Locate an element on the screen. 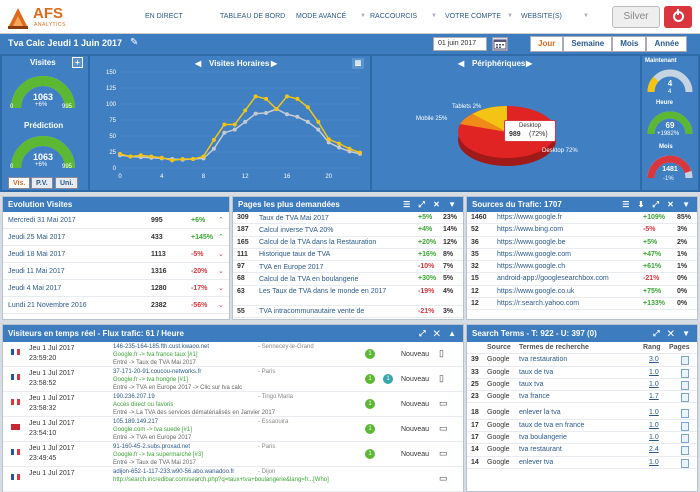 Image resolution: width=700 pixels, height=492 pixels. panel-actions: ⤢ ✕ ▼ is located at coordinates (673, 333).